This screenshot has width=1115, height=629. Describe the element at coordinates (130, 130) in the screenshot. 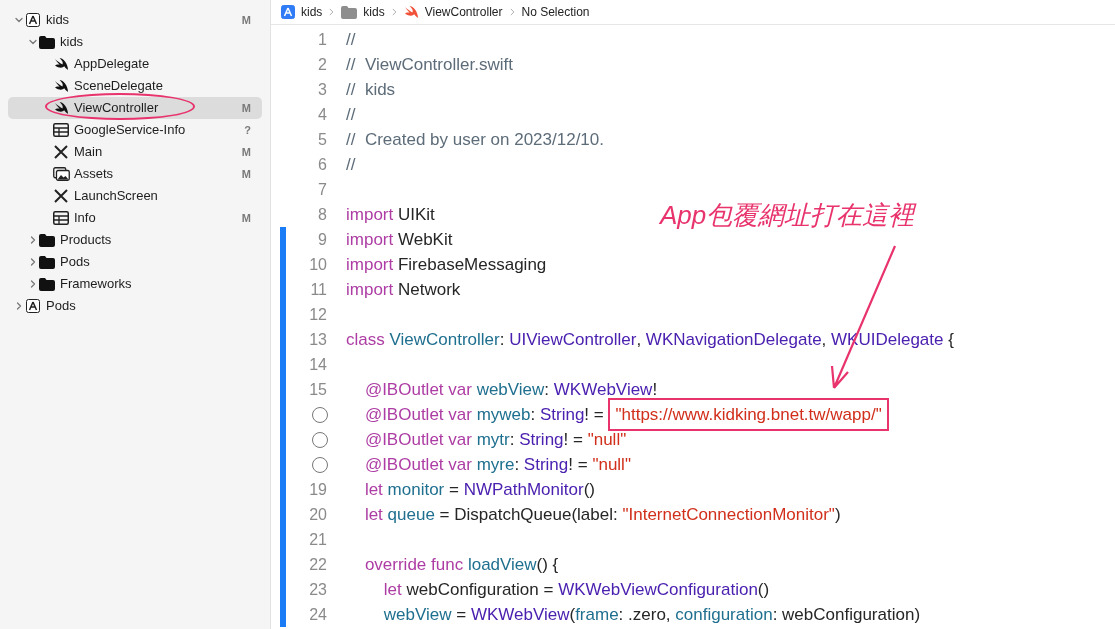

I see `file-name: GoogleService-Info` at that location.